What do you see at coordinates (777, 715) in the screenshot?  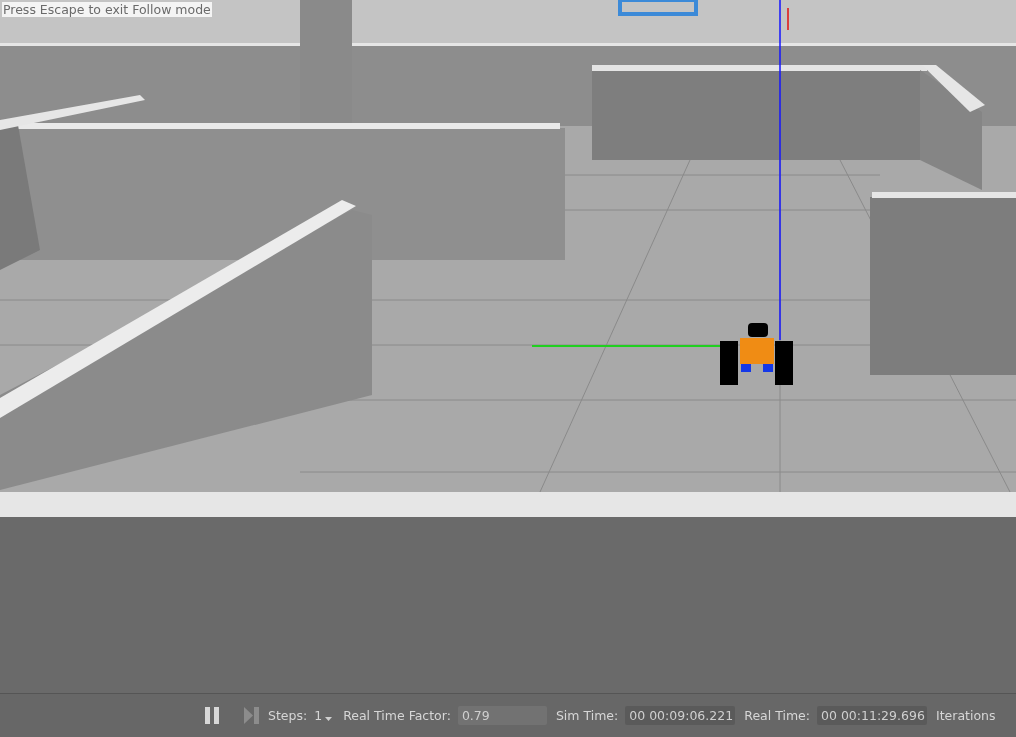 I see `real-time-label: Real Time:` at bounding box center [777, 715].